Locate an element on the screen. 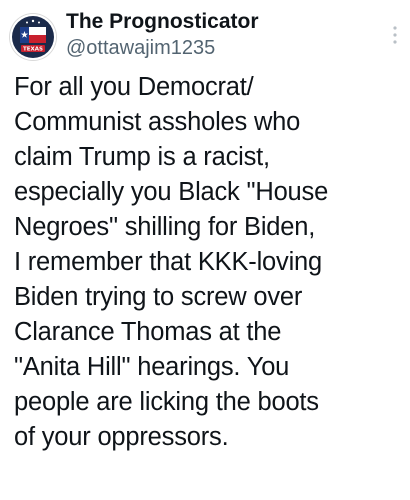 Image resolution: width=410 pixels, height=500 pixels. user-handle: @ottawajim1235 is located at coordinates (224, 48).